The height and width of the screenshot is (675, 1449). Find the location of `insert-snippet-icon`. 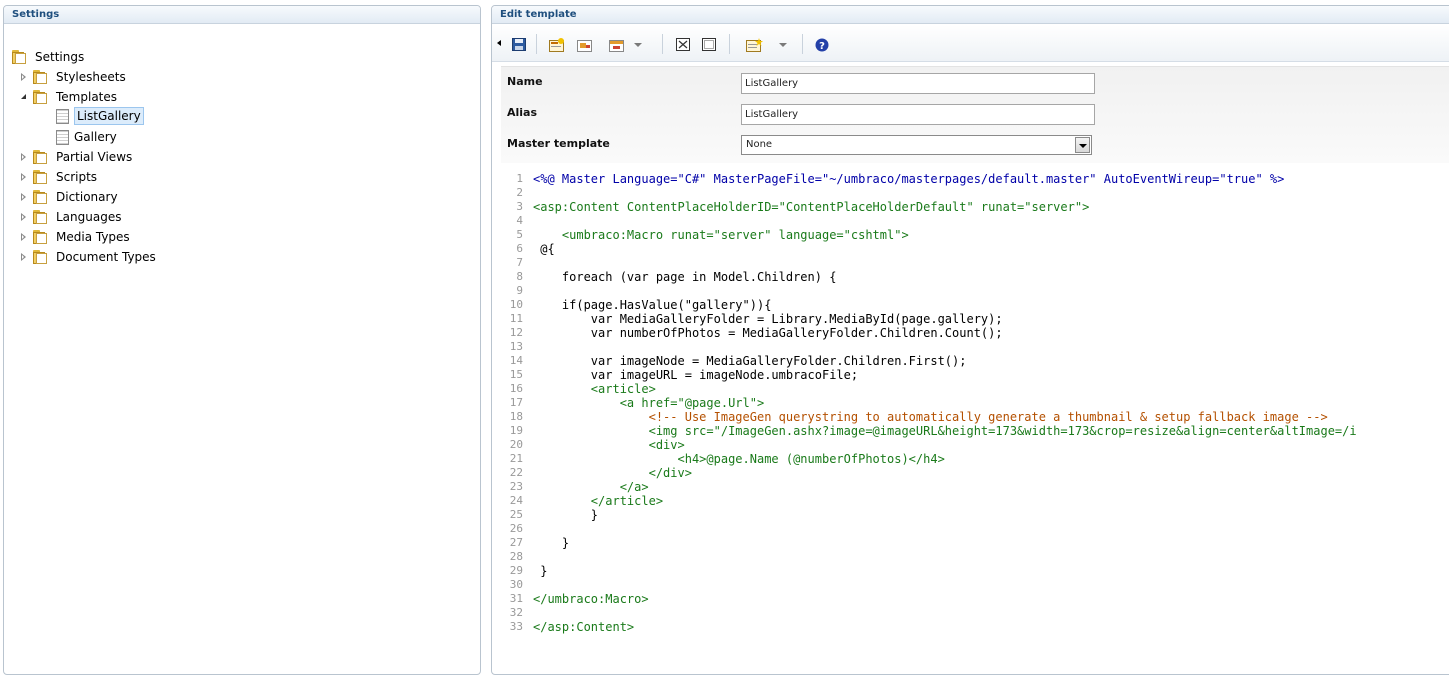

insert-snippet-icon is located at coordinates (754, 45).